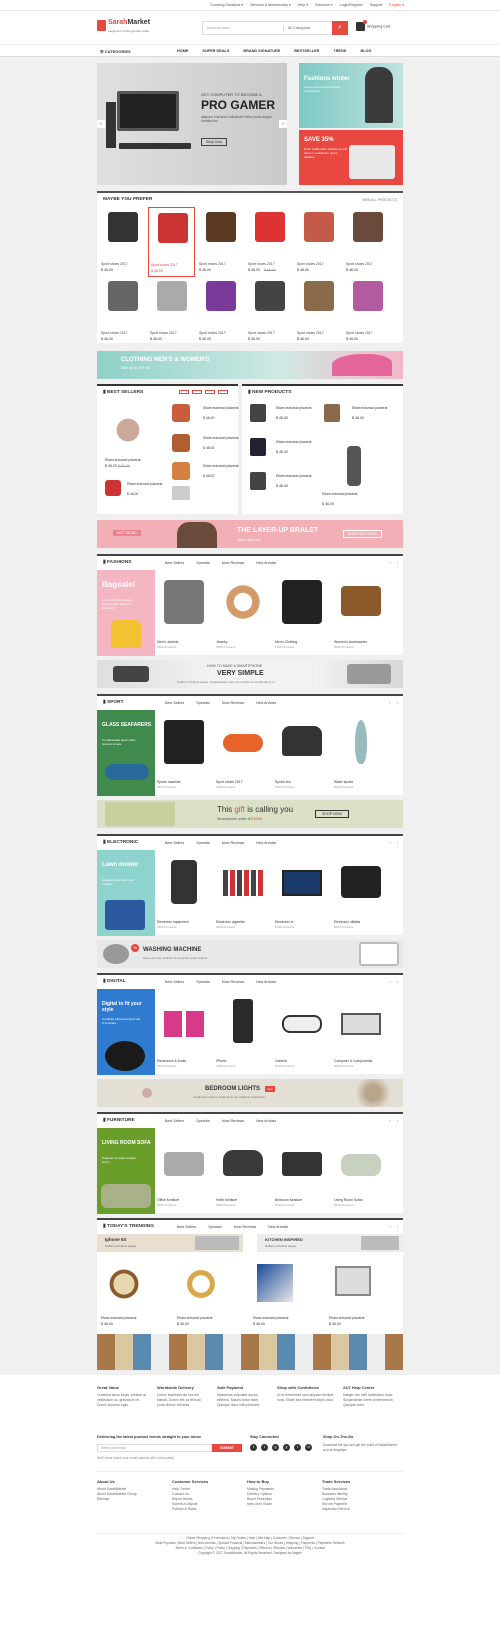 The width and height of the screenshot is (500, 1640). I want to click on footer-link: Sitemap, so click(117, 1499).